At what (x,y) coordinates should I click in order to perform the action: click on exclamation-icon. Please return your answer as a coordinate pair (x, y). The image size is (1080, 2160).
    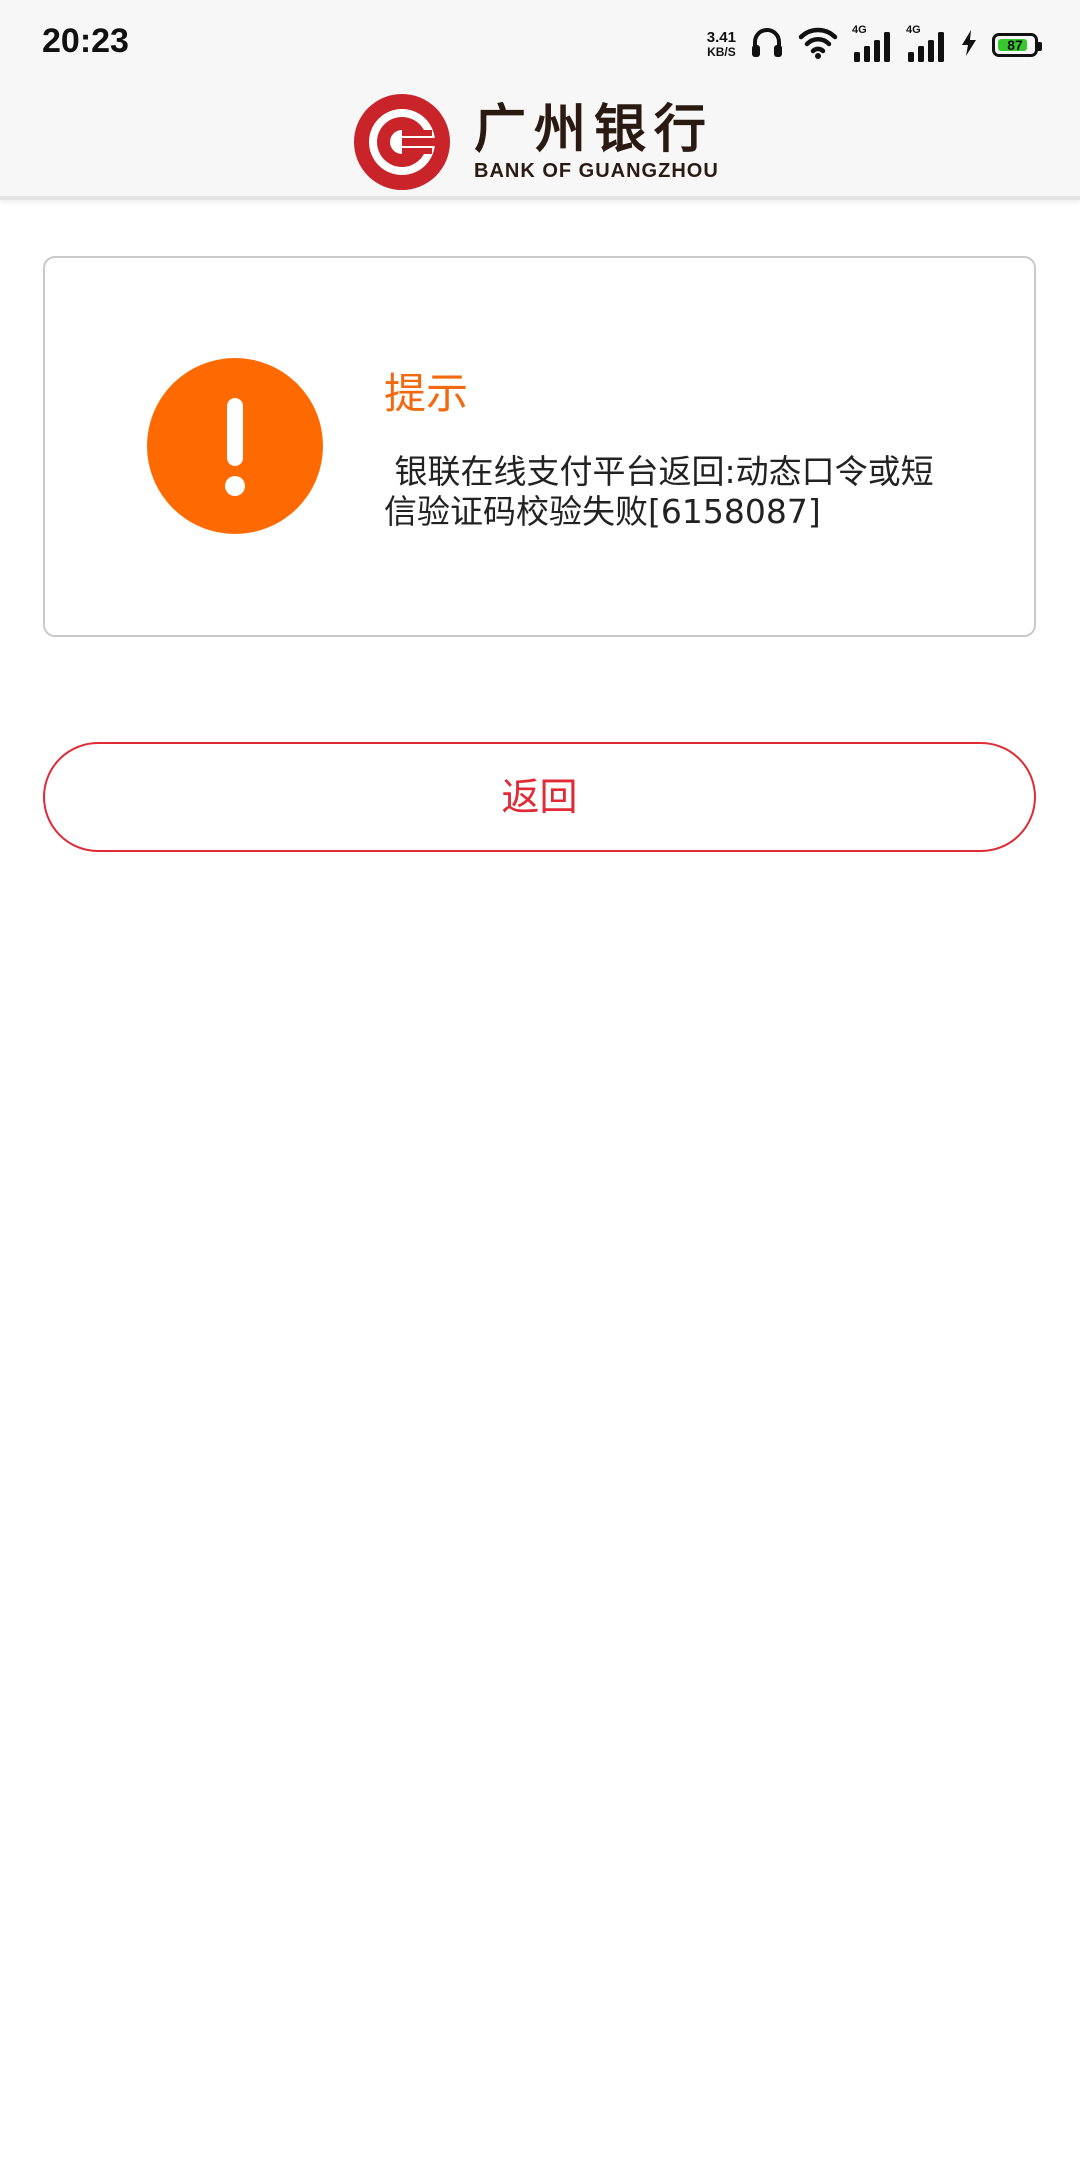
    Looking at the image, I should click on (235, 446).